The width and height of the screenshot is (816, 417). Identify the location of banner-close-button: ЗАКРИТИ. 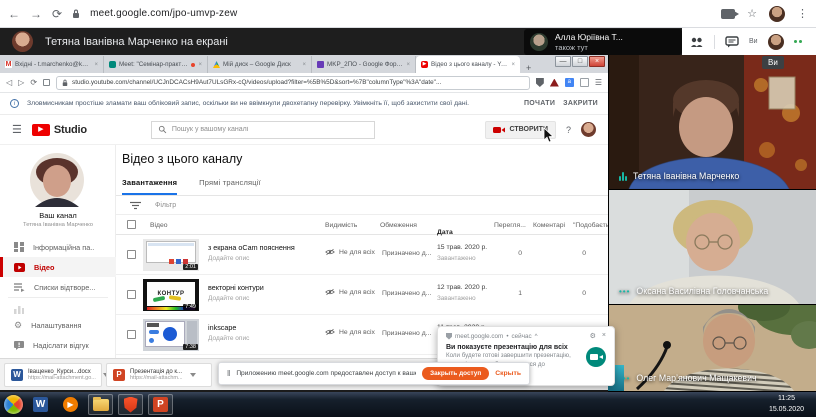
(580, 103).